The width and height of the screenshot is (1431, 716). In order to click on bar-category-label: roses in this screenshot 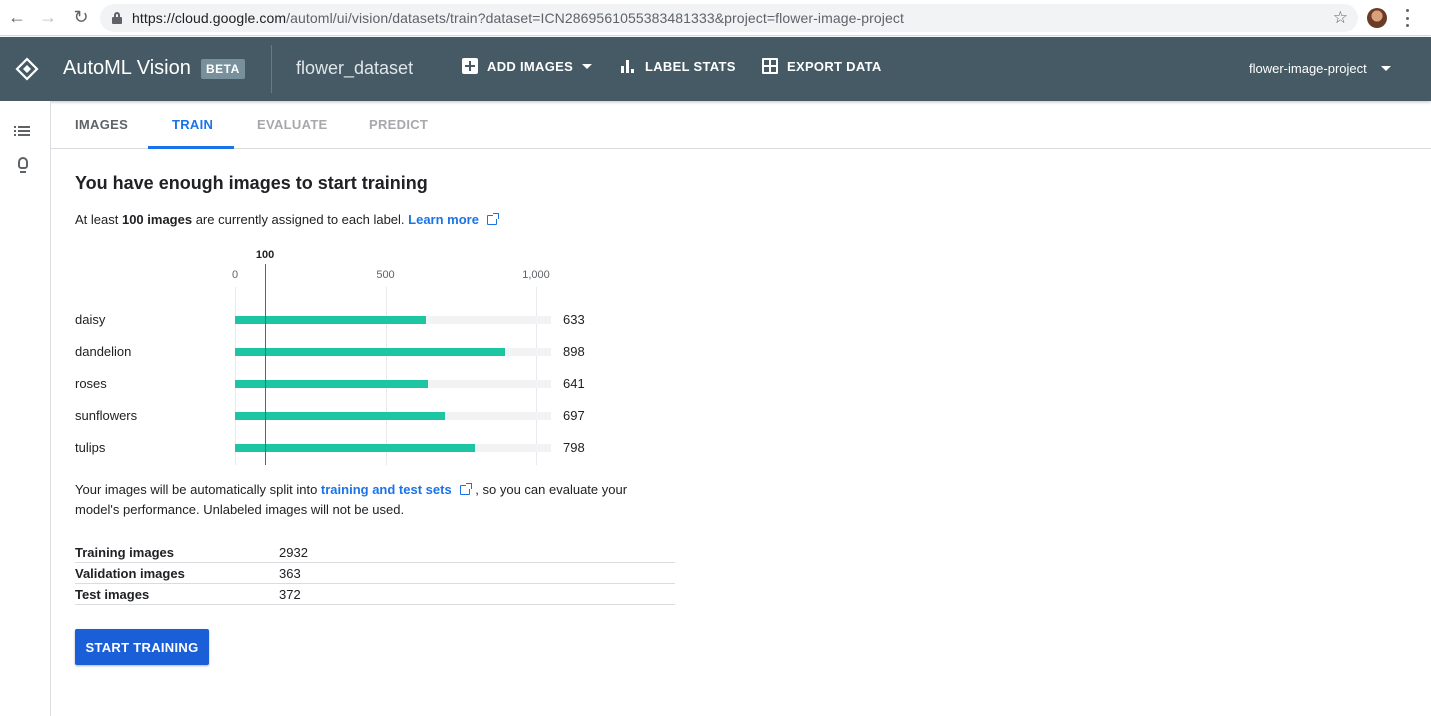, I will do `click(91, 383)`.